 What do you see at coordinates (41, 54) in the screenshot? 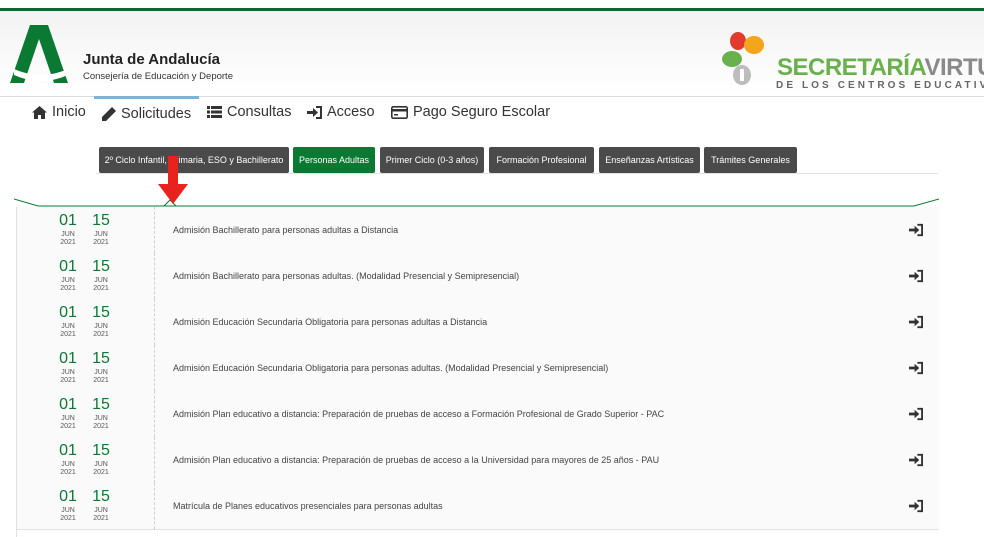
I see `junta-andalucia-logo` at bounding box center [41, 54].